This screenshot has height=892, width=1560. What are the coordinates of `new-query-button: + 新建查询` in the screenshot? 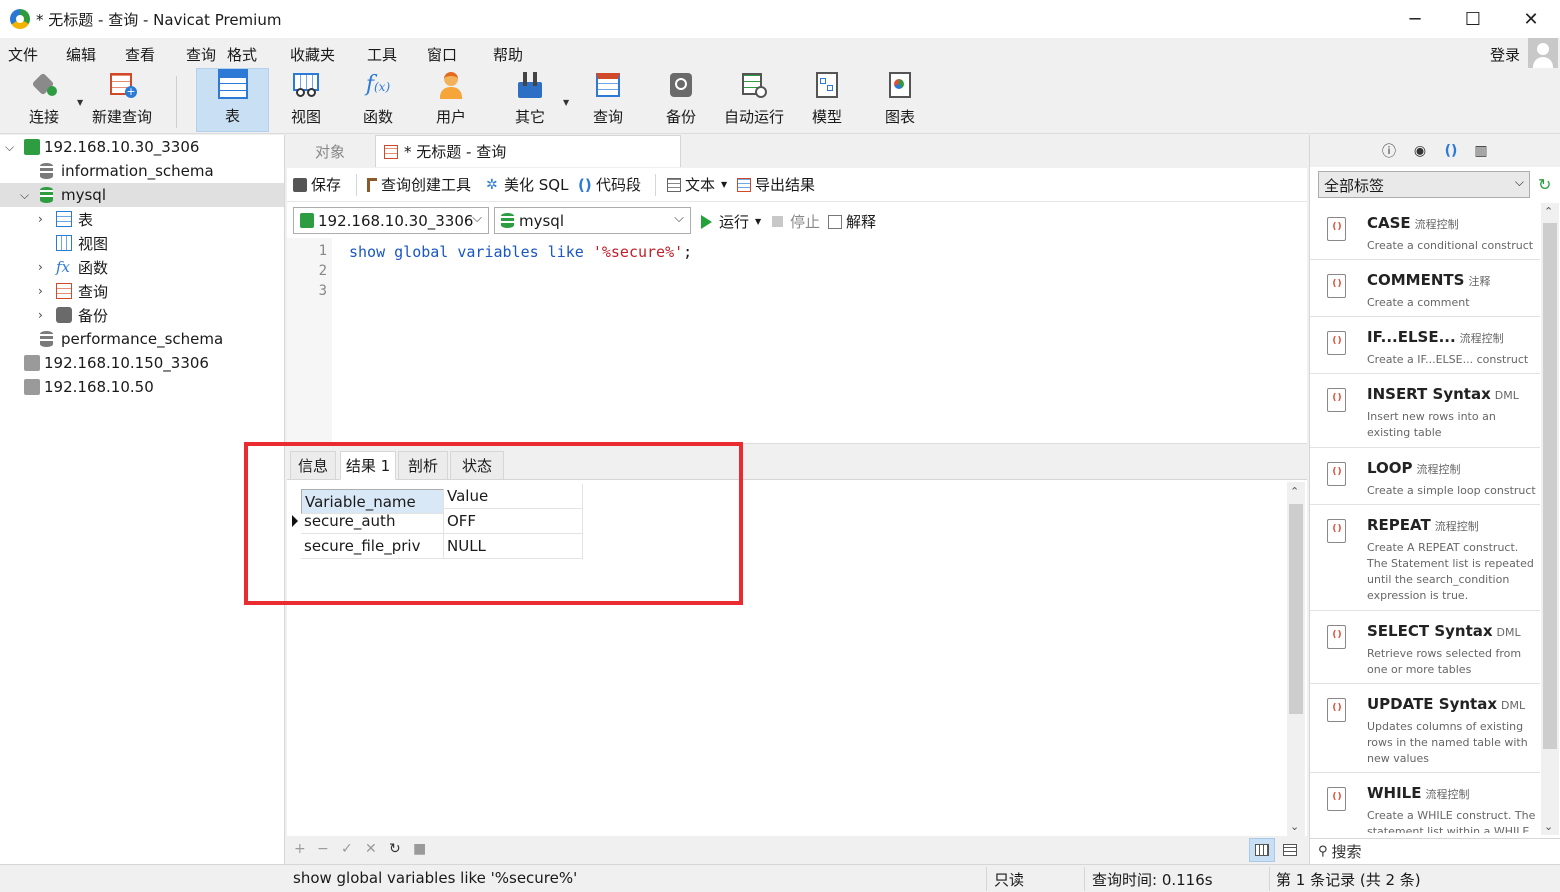 It's located at (122, 100).